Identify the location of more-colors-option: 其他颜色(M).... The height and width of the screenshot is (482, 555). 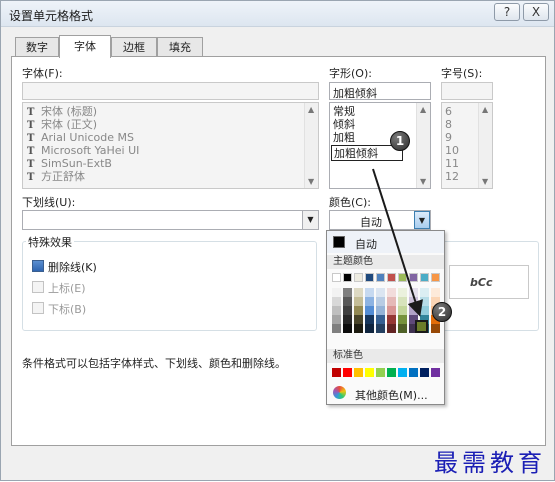
(385, 393).